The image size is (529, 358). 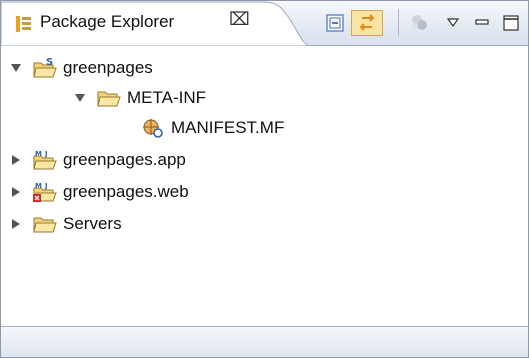 What do you see at coordinates (45, 67) in the screenshot?
I see `project-folder-icon: S` at bounding box center [45, 67].